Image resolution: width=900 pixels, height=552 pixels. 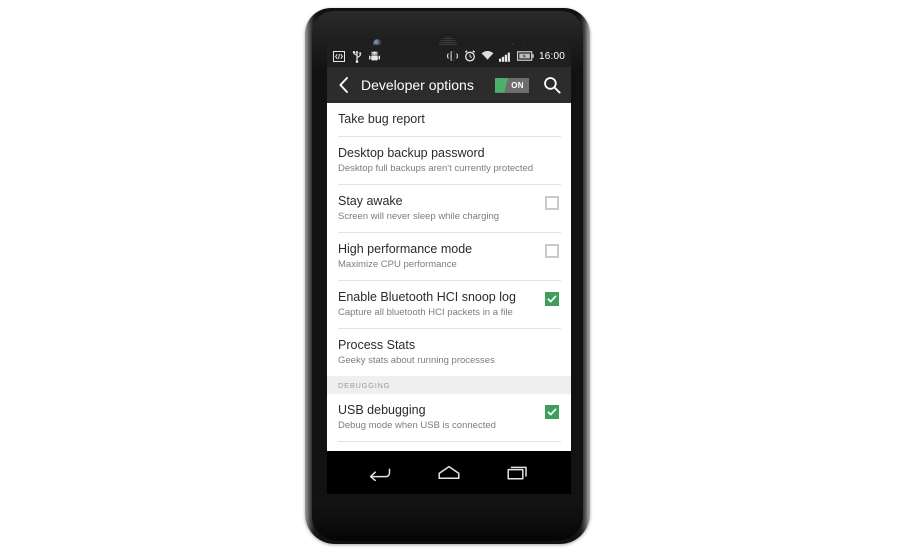 What do you see at coordinates (405, 249) in the screenshot?
I see `list-item-title: High performance mode` at bounding box center [405, 249].